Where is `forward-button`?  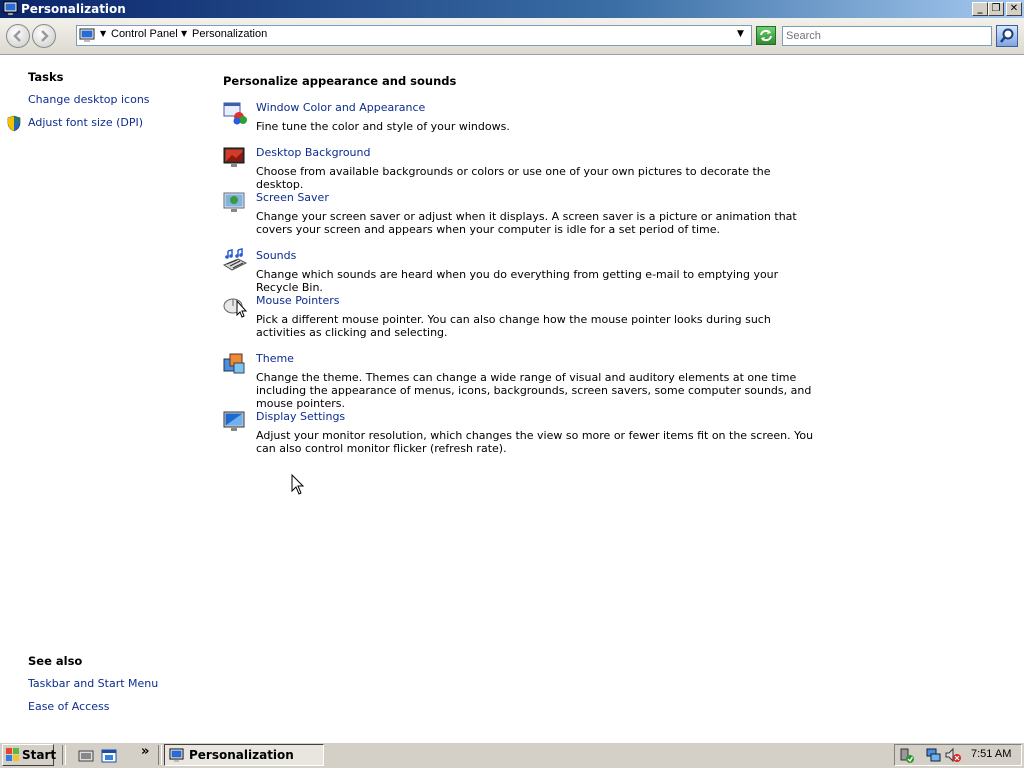 forward-button is located at coordinates (44, 36).